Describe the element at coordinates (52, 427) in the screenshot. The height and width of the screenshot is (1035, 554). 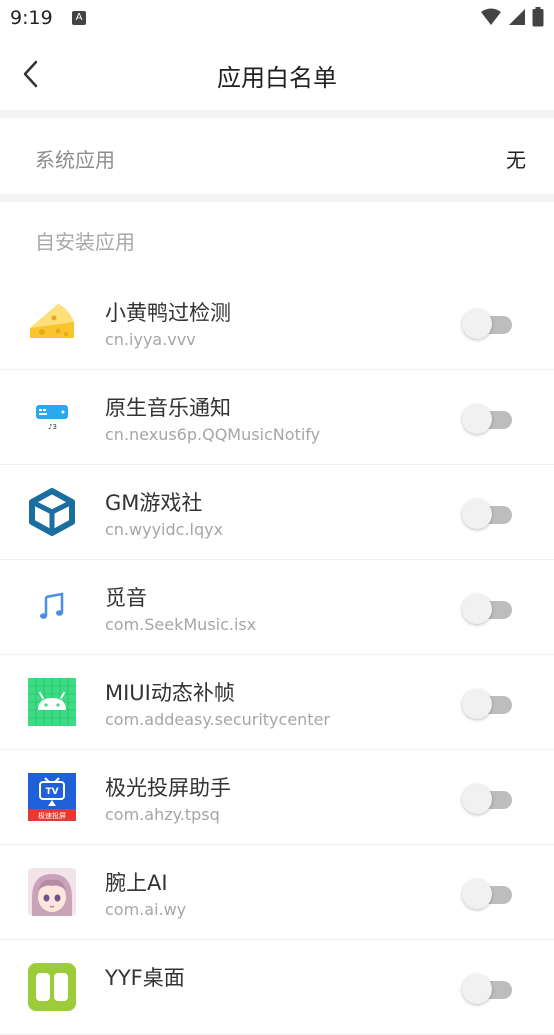
I see `svg-text: ♪3` at that location.